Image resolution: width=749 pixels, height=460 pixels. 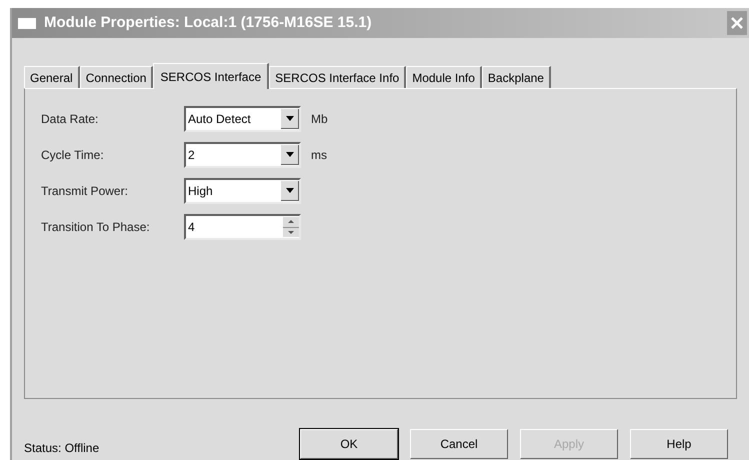 What do you see at coordinates (211, 76) in the screenshot?
I see `tab: SERCOS Interface` at bounding box center [211, 76].